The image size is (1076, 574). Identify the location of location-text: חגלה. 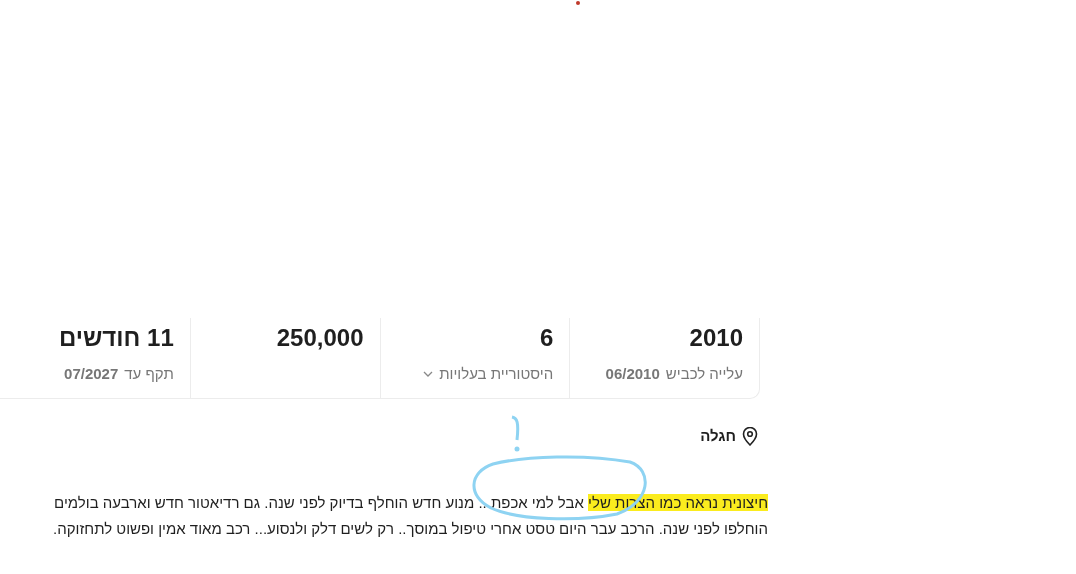
(718, 436).